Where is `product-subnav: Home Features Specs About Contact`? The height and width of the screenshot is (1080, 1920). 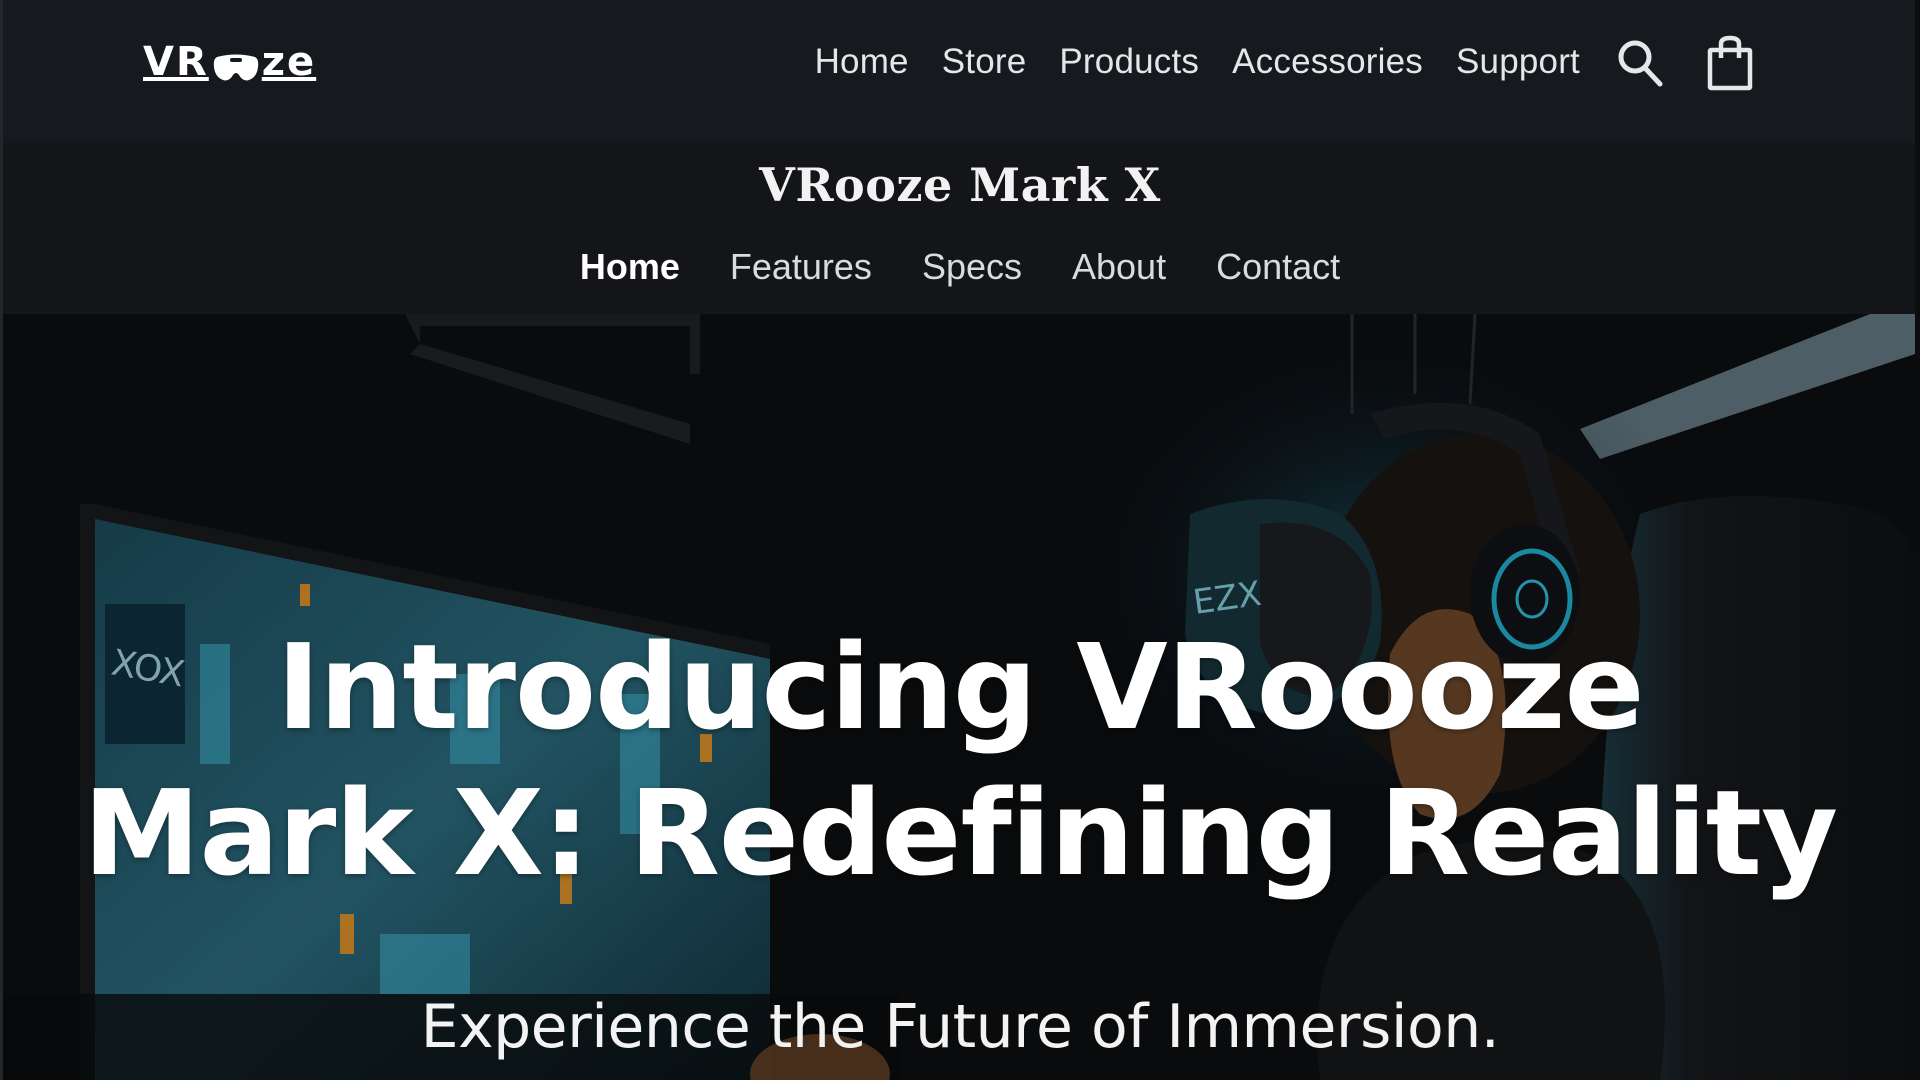
product-subnav: Home Features Specs About Contact is located at coordinates (960, 267).